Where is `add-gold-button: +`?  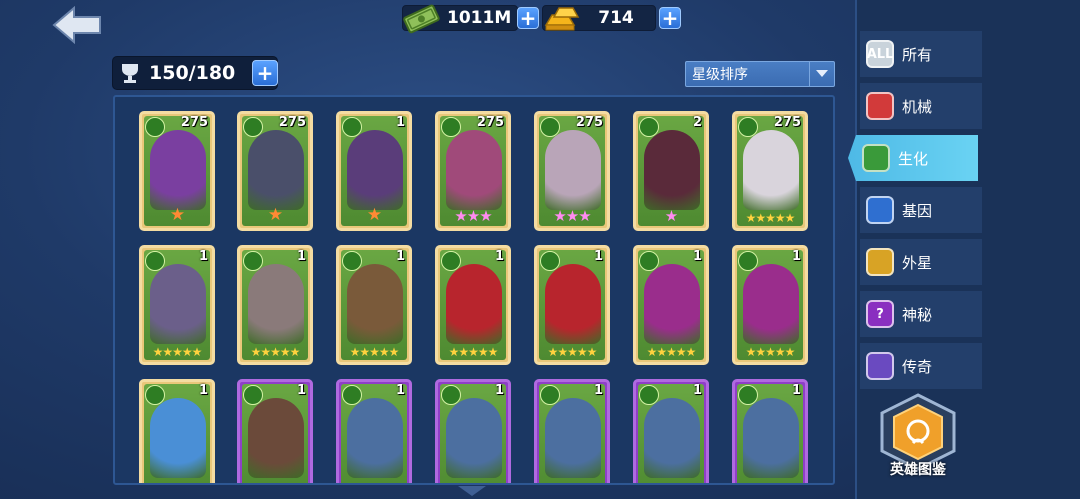 add-gold-button: + is located at coordinates (670, 18).